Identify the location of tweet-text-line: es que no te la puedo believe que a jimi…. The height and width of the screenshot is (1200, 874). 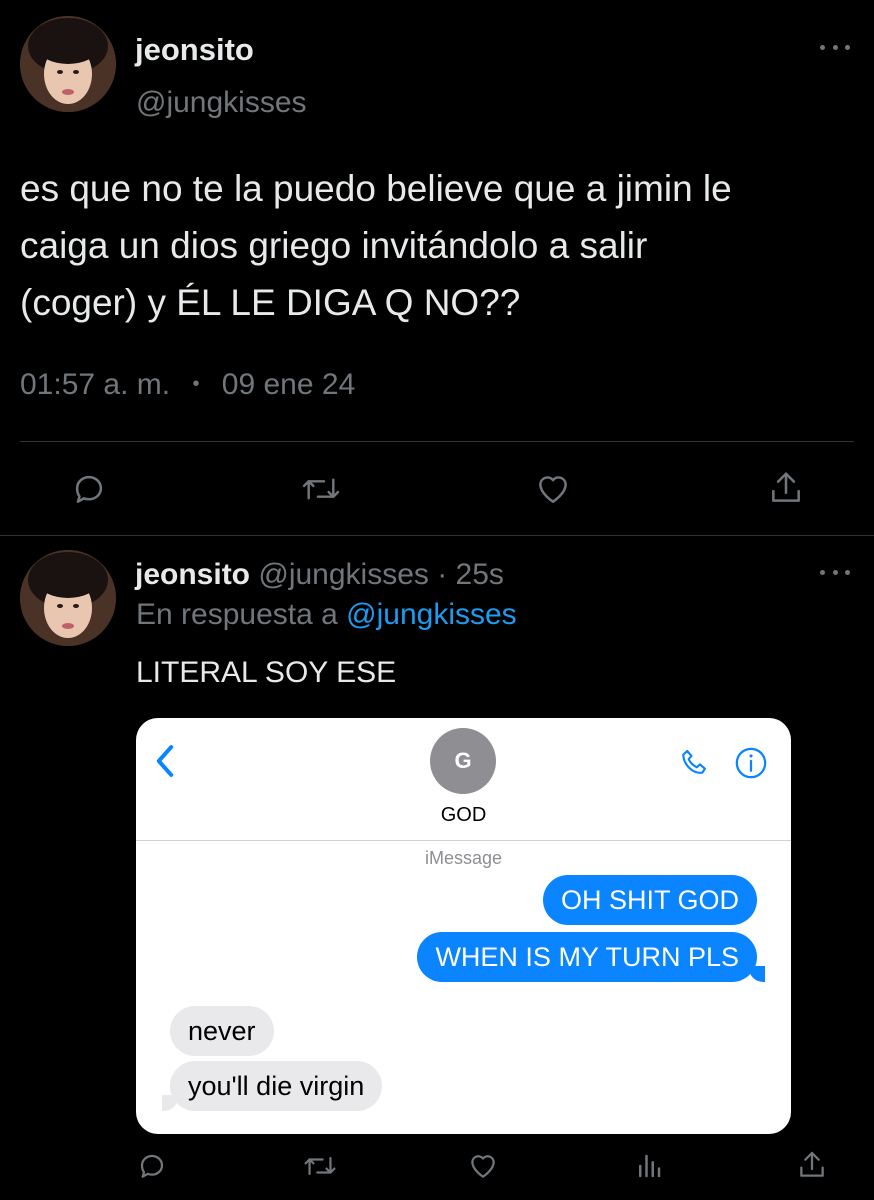
(376, 188).